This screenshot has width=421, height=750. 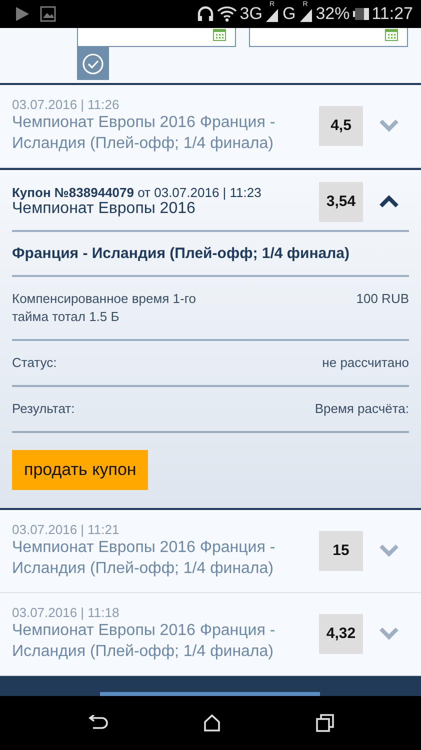 I want to click on stake-amount: 100 RUB, so click(x=382, y=299).